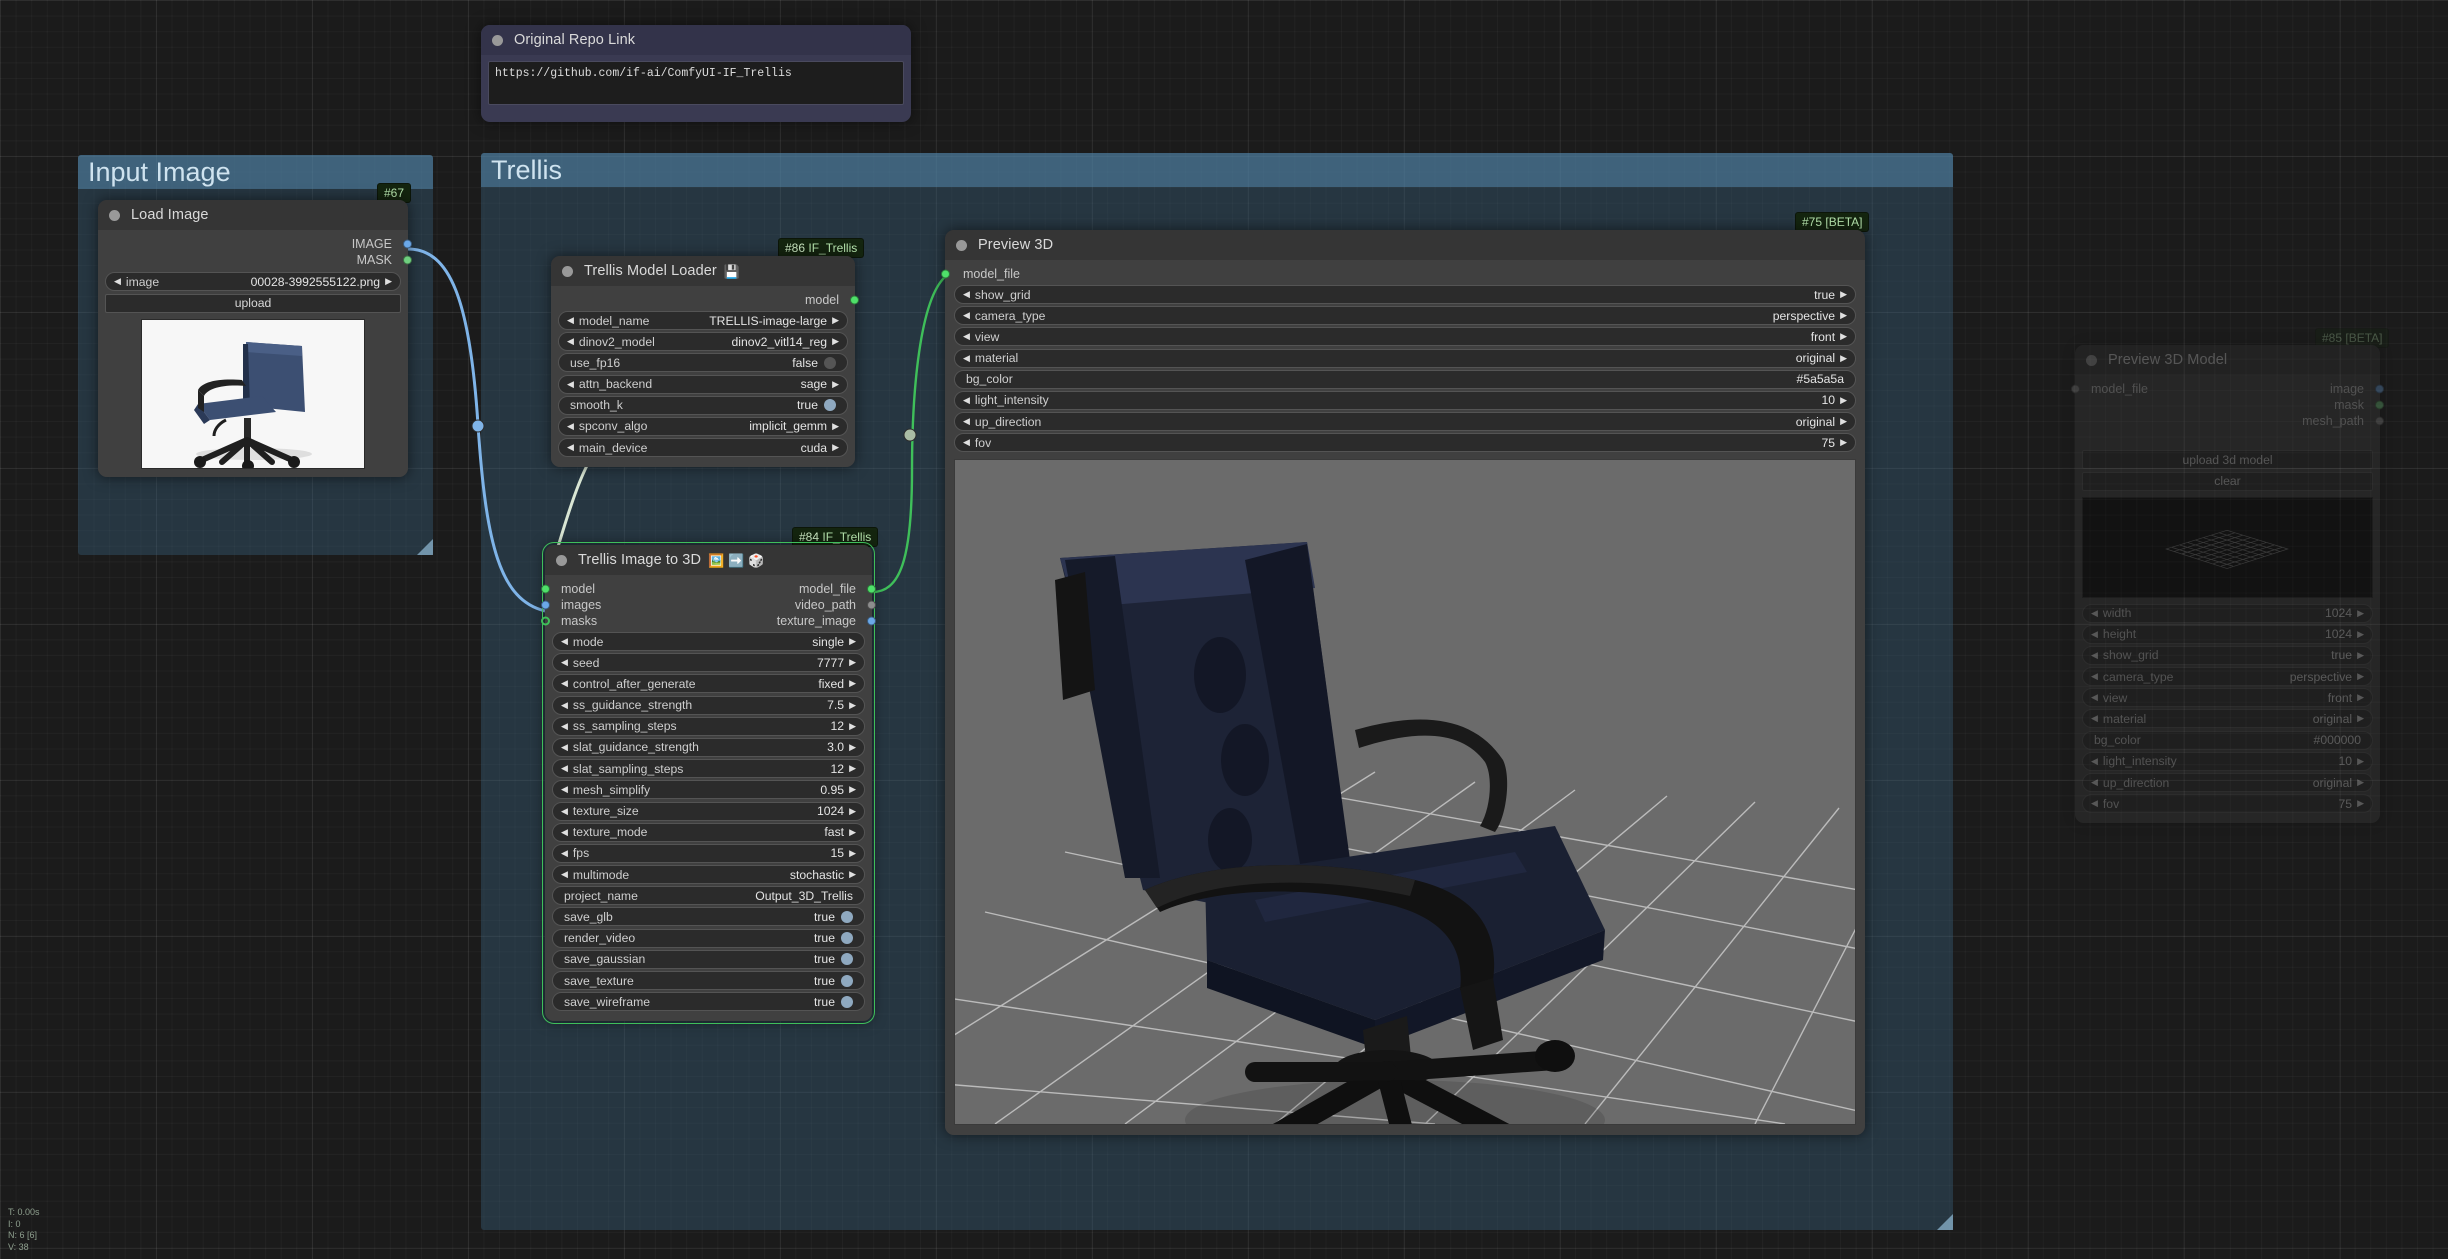 The width and height of the screenshot is (2448, 1259). I want to click on widget-smooth-k: smooth_k true, so click(703, 405).